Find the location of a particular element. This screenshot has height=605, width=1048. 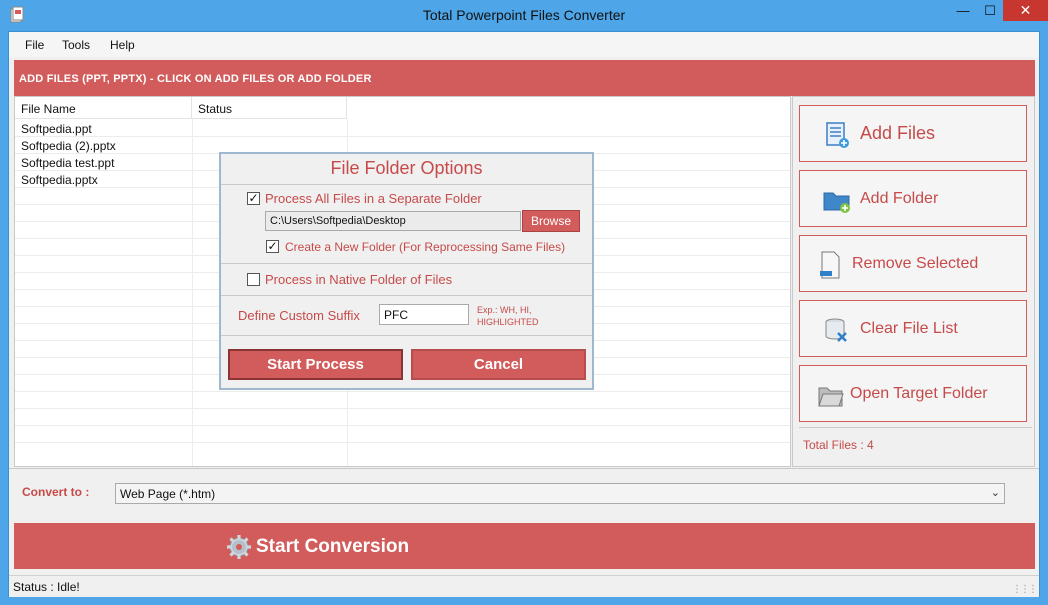

start-process-button: Start Process is located at coordinates (315, 364).